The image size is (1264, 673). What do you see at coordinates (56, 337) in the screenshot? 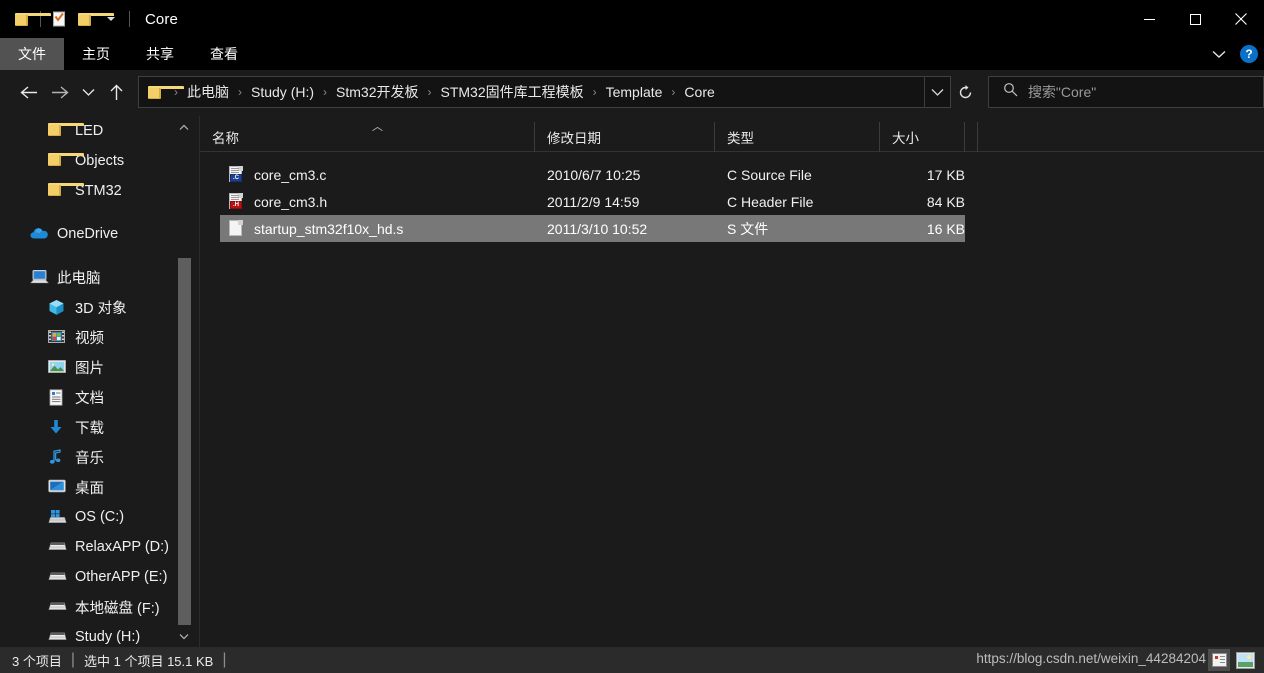
I see `videos-icon` at bounding box center [56, 337].